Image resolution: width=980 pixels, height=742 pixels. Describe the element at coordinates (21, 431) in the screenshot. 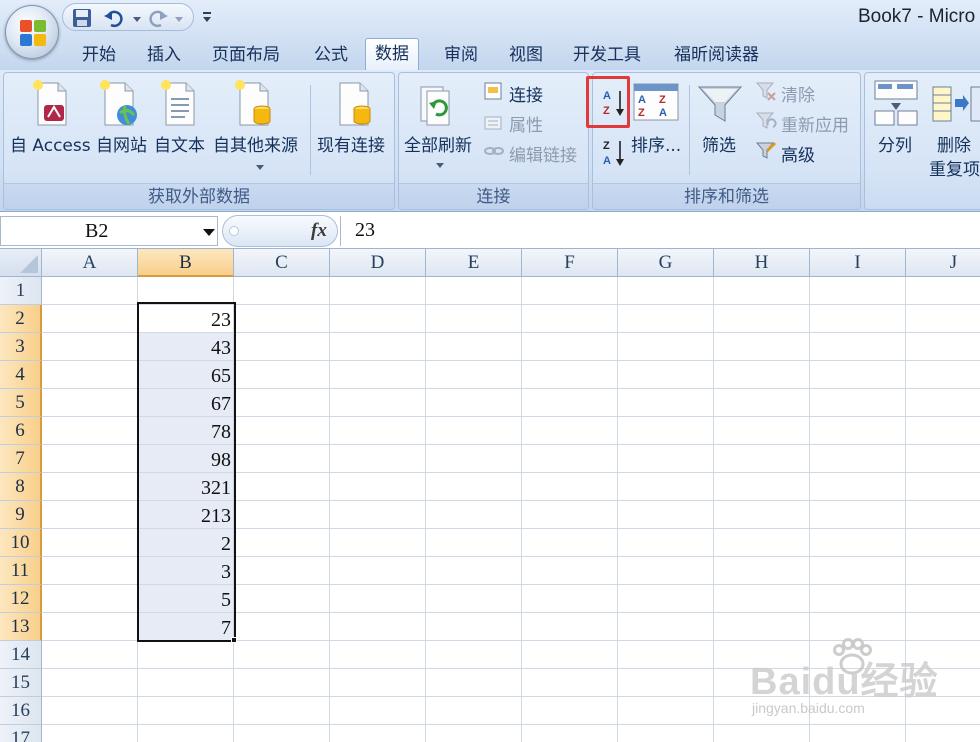

I see `row-header-6: 6` at that location.